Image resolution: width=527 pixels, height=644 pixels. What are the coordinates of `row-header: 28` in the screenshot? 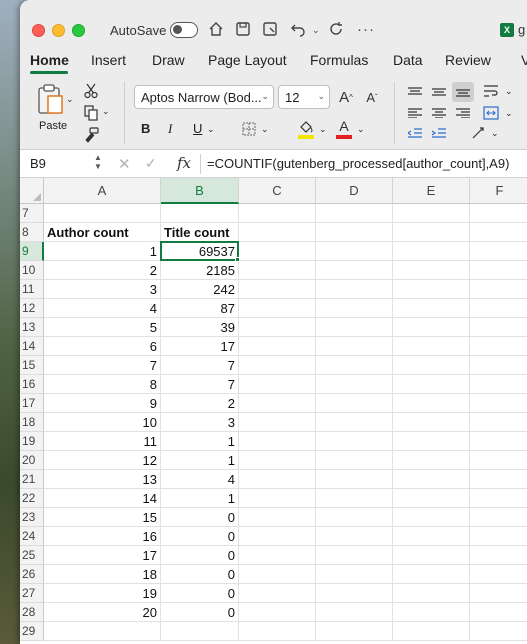 It's located at (32, 612).